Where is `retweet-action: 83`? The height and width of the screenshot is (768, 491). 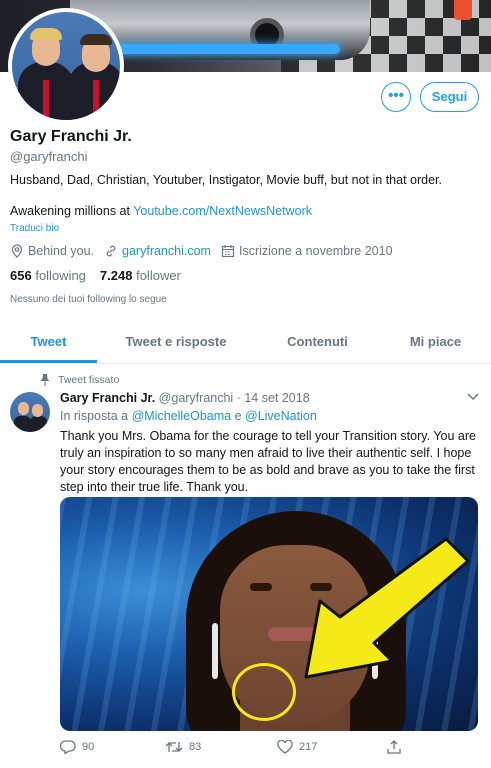
retweet-action: 83 is located at coordinates (221, 747).